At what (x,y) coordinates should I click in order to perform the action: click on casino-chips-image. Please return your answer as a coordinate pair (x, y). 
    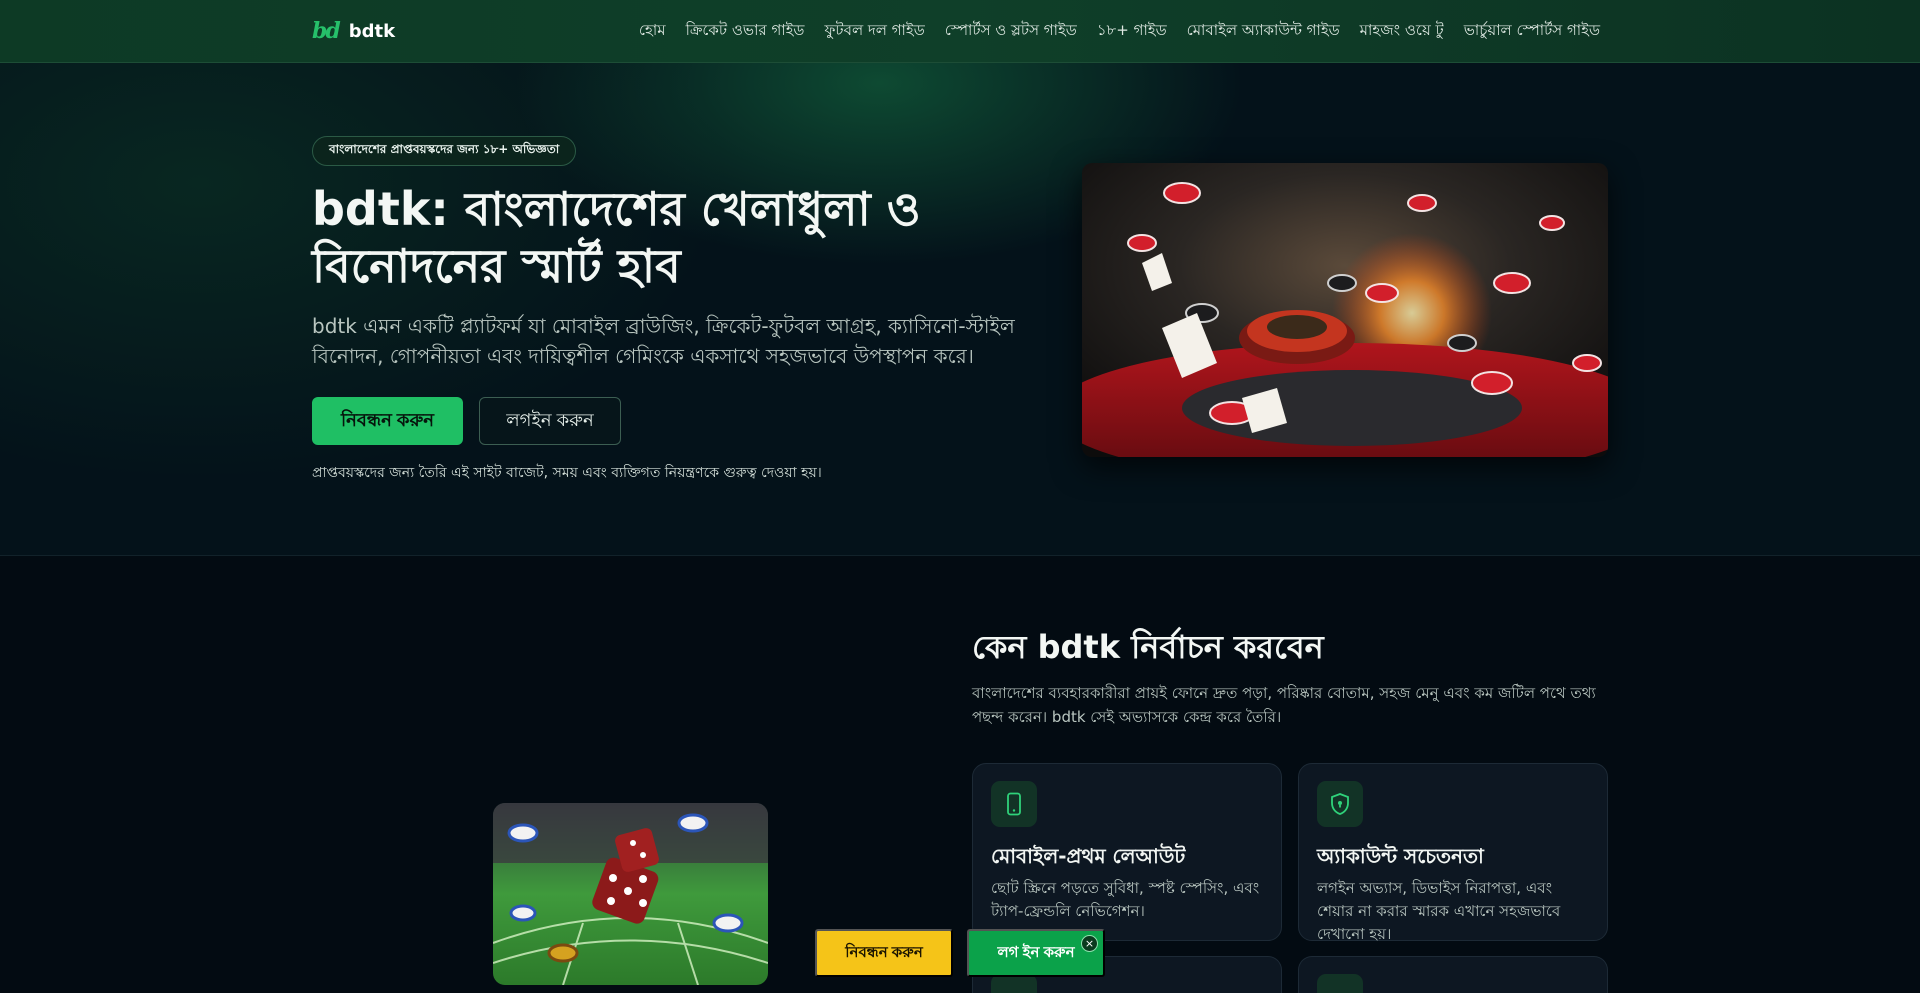
    Looking at the image, I should click on (1345, 310).